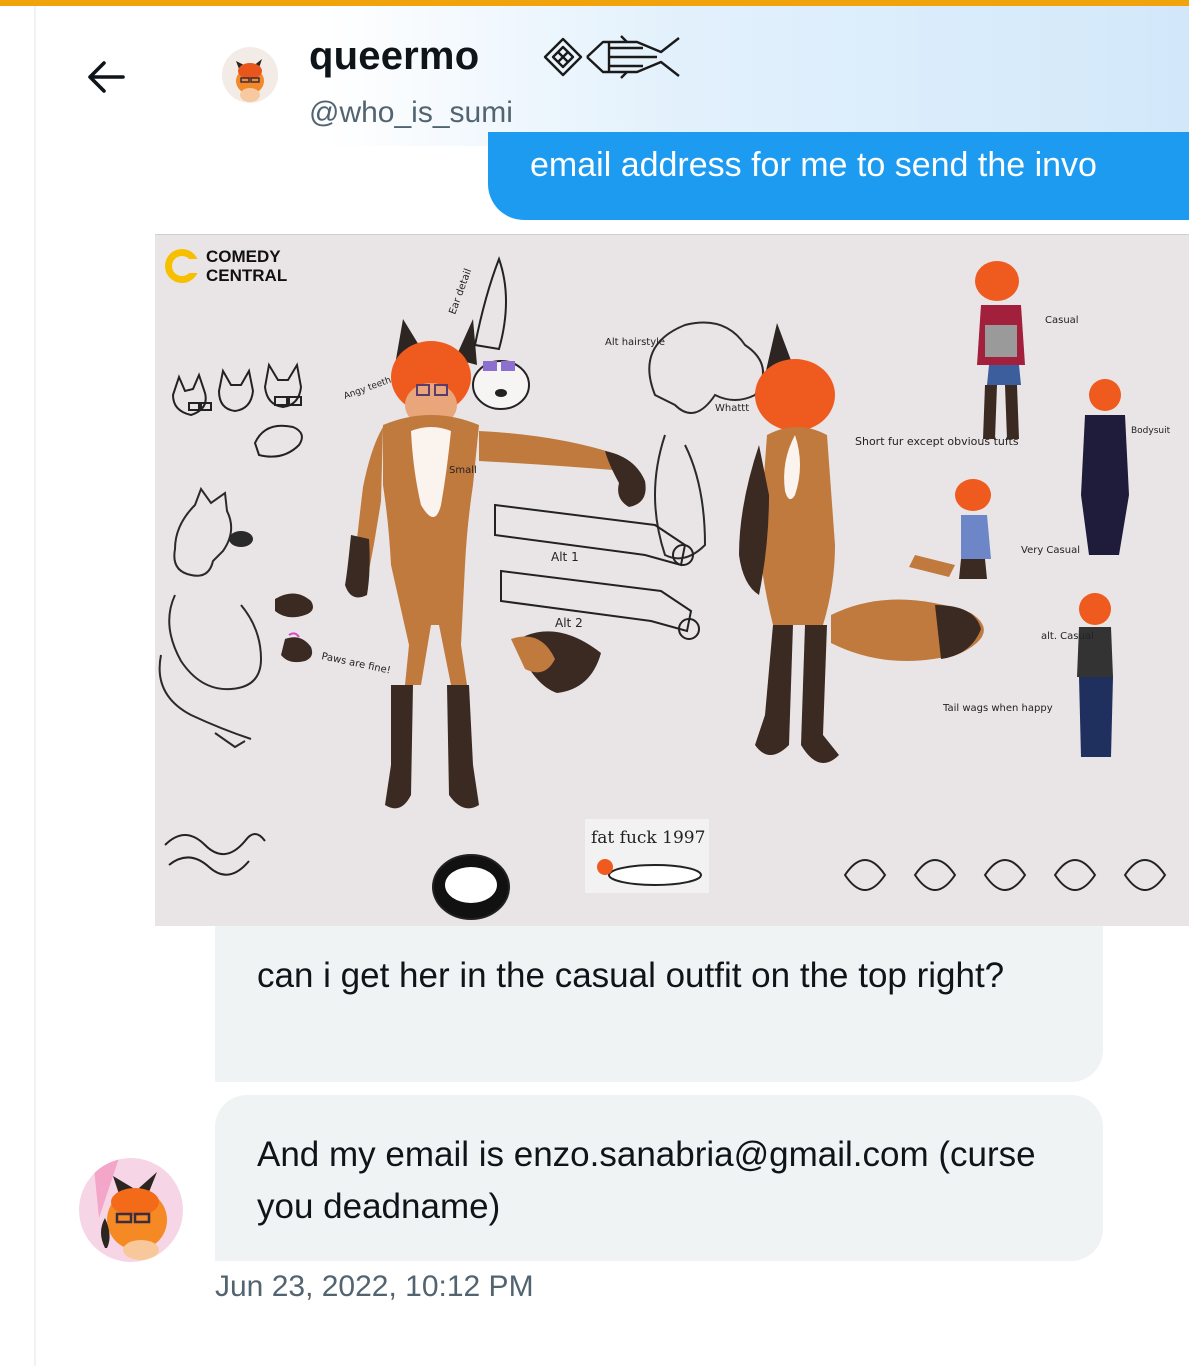 This screenshot has height=1366, width=1189. What do you see at coordinates (1151, 431) in the screenshot?
I see `bodysuit-note: Bodysuit` at bounding box center [1151, 431].